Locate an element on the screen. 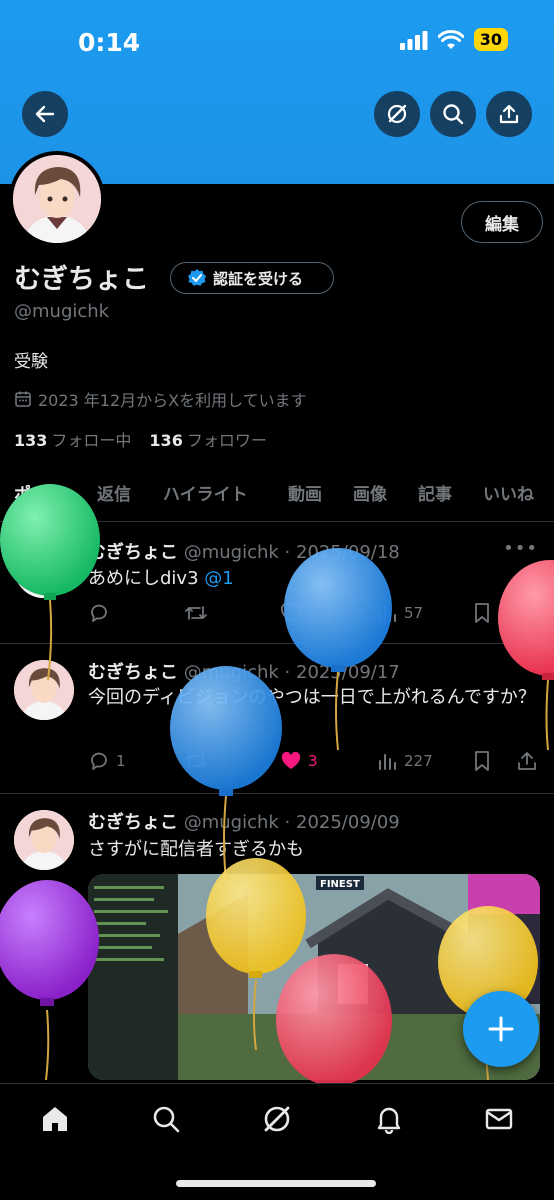  nav-notifications is located at coordinates (389, 1119).